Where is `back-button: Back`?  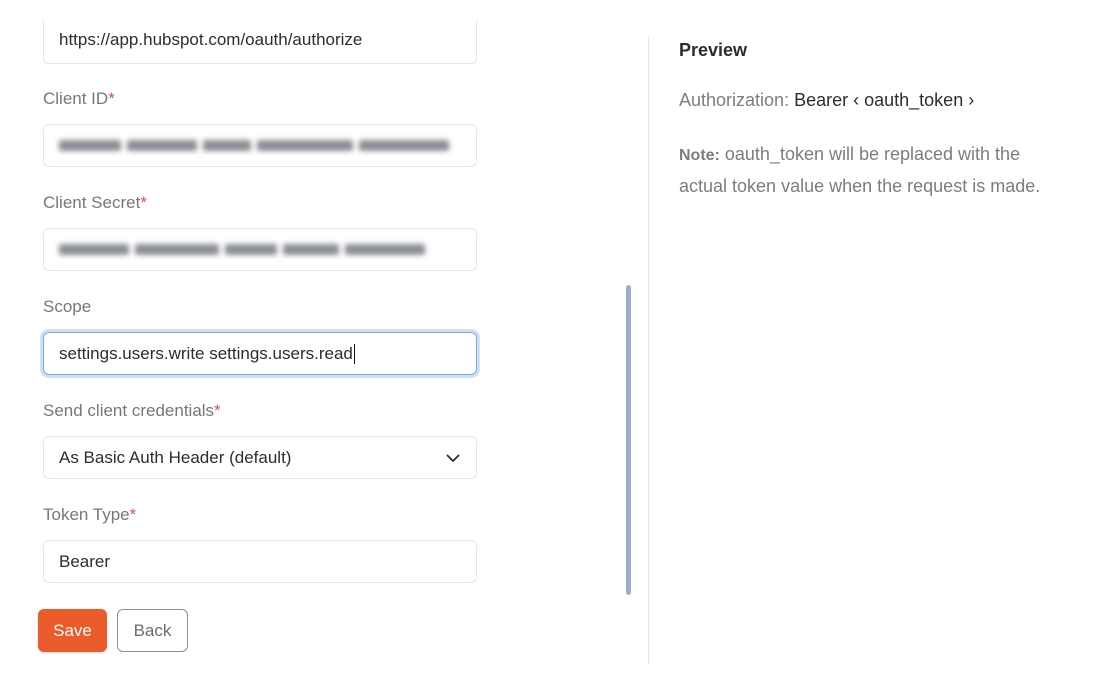
back-button: Back is located at coordinates (152, 630).